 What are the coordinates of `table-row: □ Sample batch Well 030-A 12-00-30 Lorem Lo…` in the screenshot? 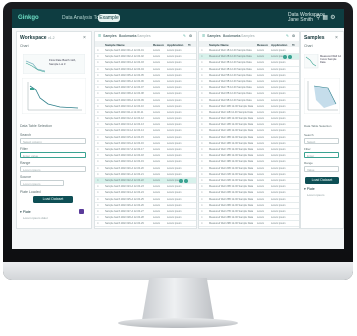 It's located at (145, 228).